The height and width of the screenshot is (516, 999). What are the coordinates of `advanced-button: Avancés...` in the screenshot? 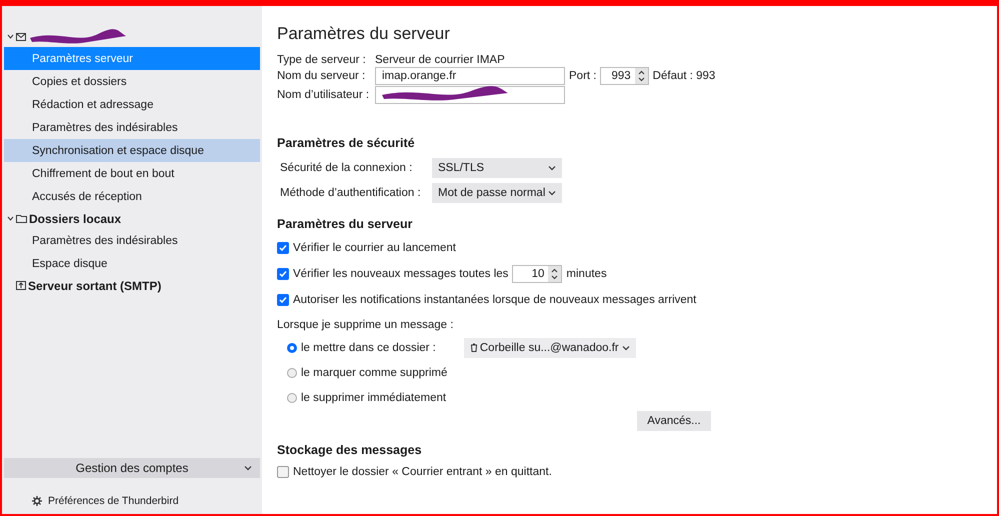 It's located at (674, 421).